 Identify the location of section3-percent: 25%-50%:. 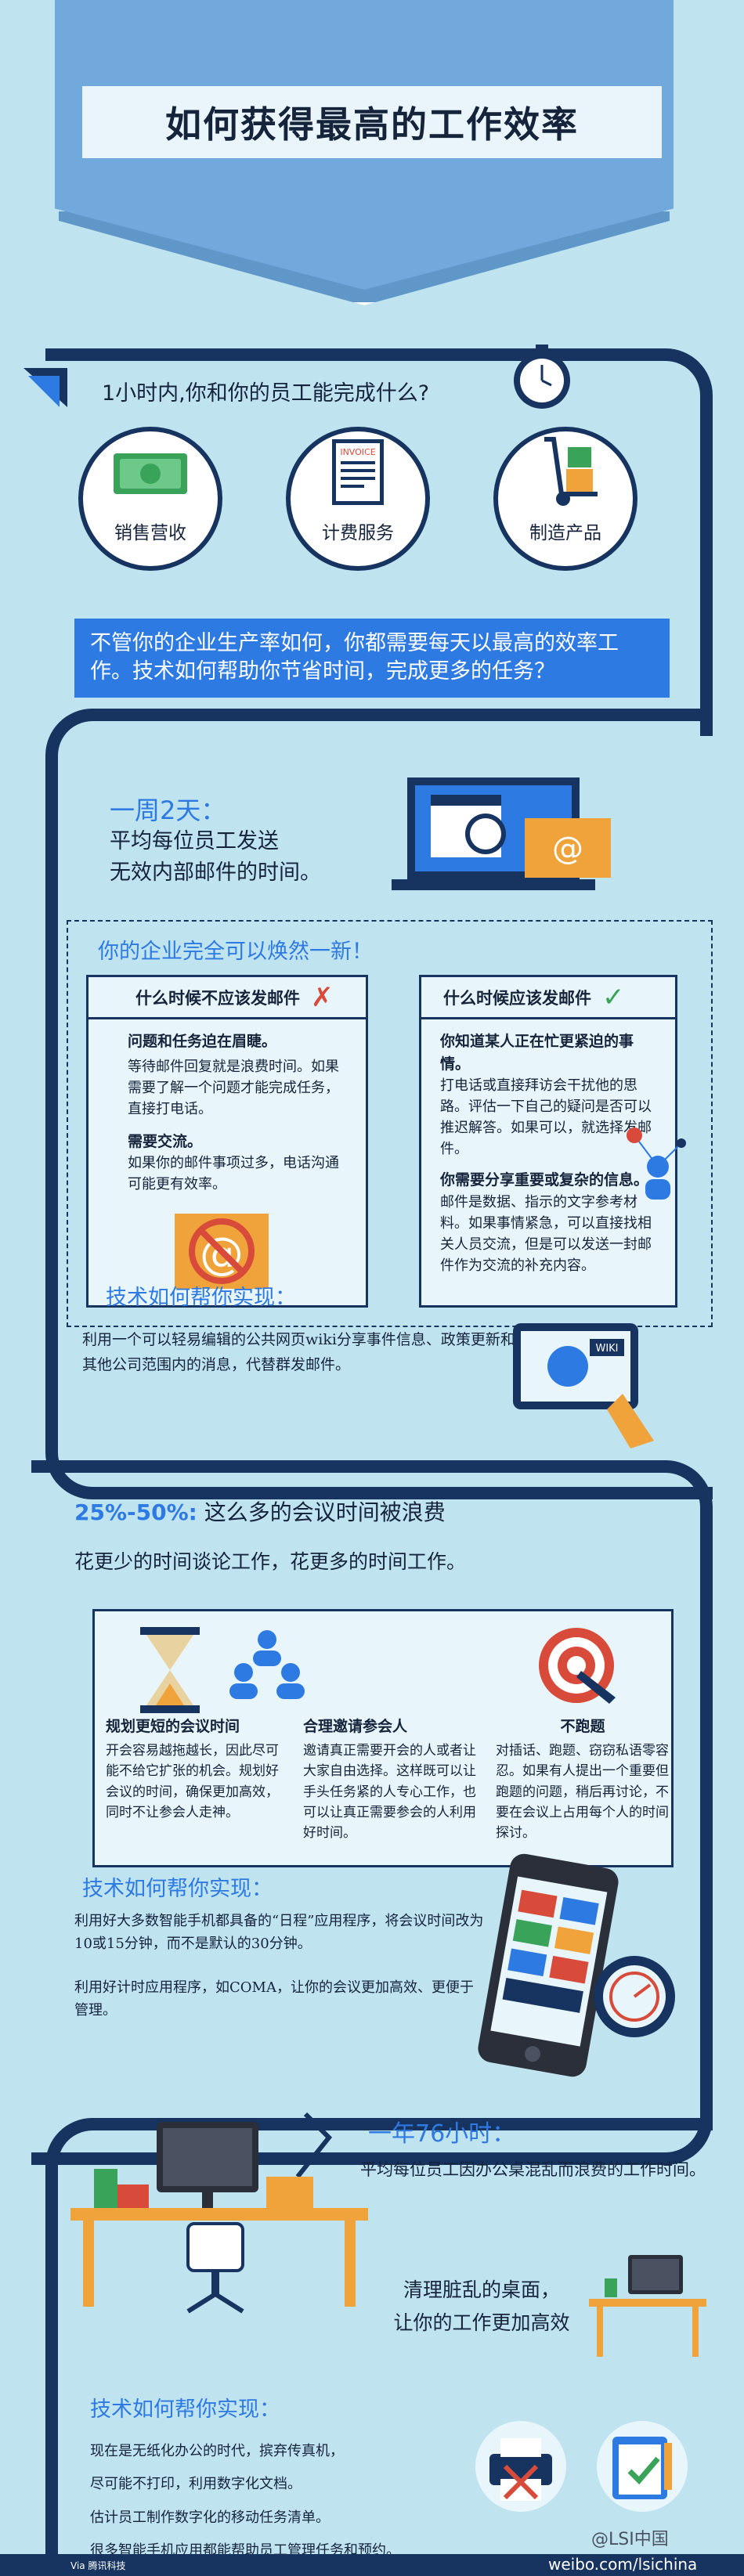
(135, 1512).